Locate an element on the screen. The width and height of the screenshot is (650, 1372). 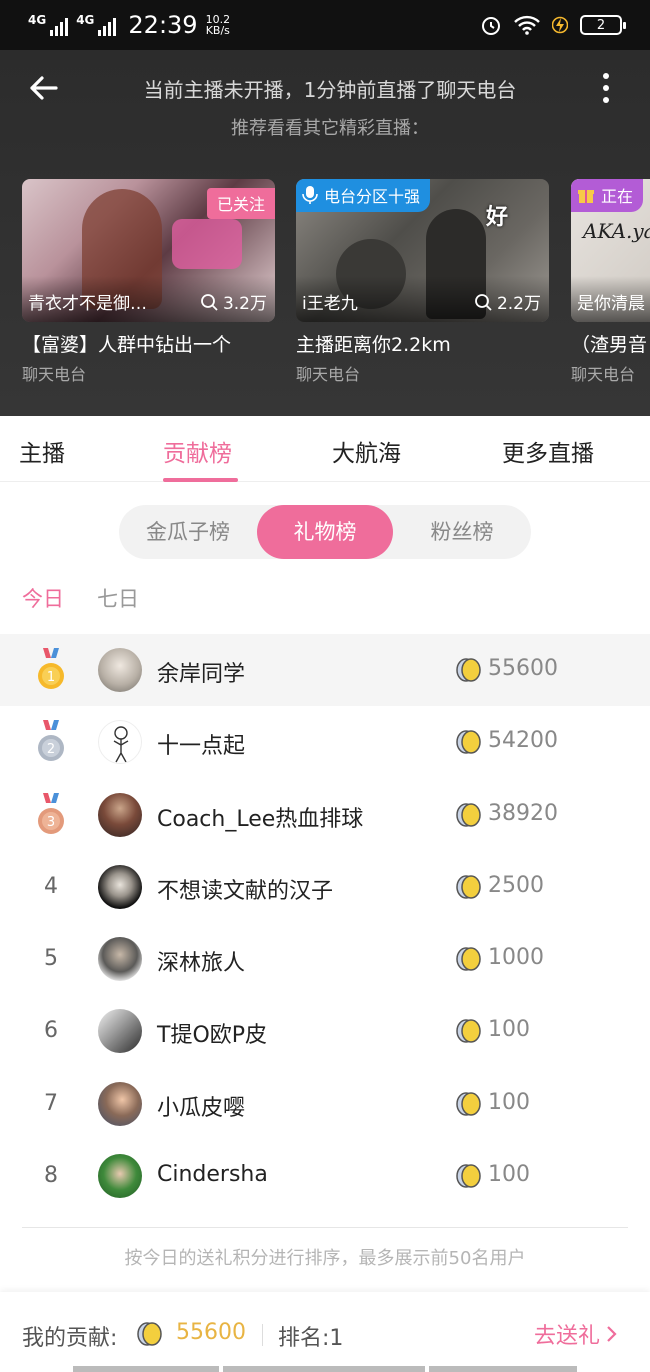
rank-number: 8 is located at coordinates (51, 1176).